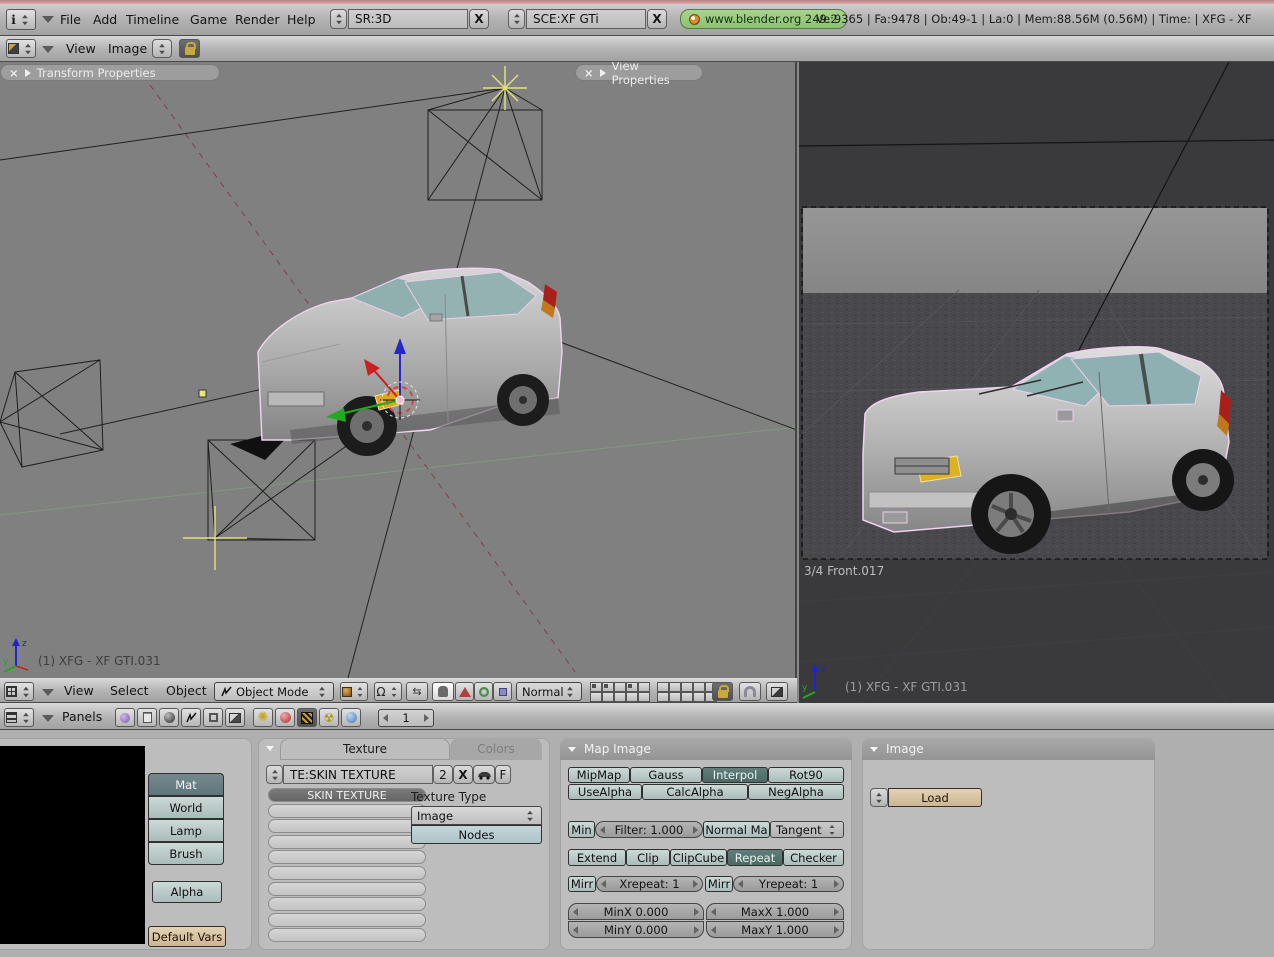  What do you see at coordinates (129, 690) in the screenshot?
I see `menu-select: Select` at bounding box center [129, 690].